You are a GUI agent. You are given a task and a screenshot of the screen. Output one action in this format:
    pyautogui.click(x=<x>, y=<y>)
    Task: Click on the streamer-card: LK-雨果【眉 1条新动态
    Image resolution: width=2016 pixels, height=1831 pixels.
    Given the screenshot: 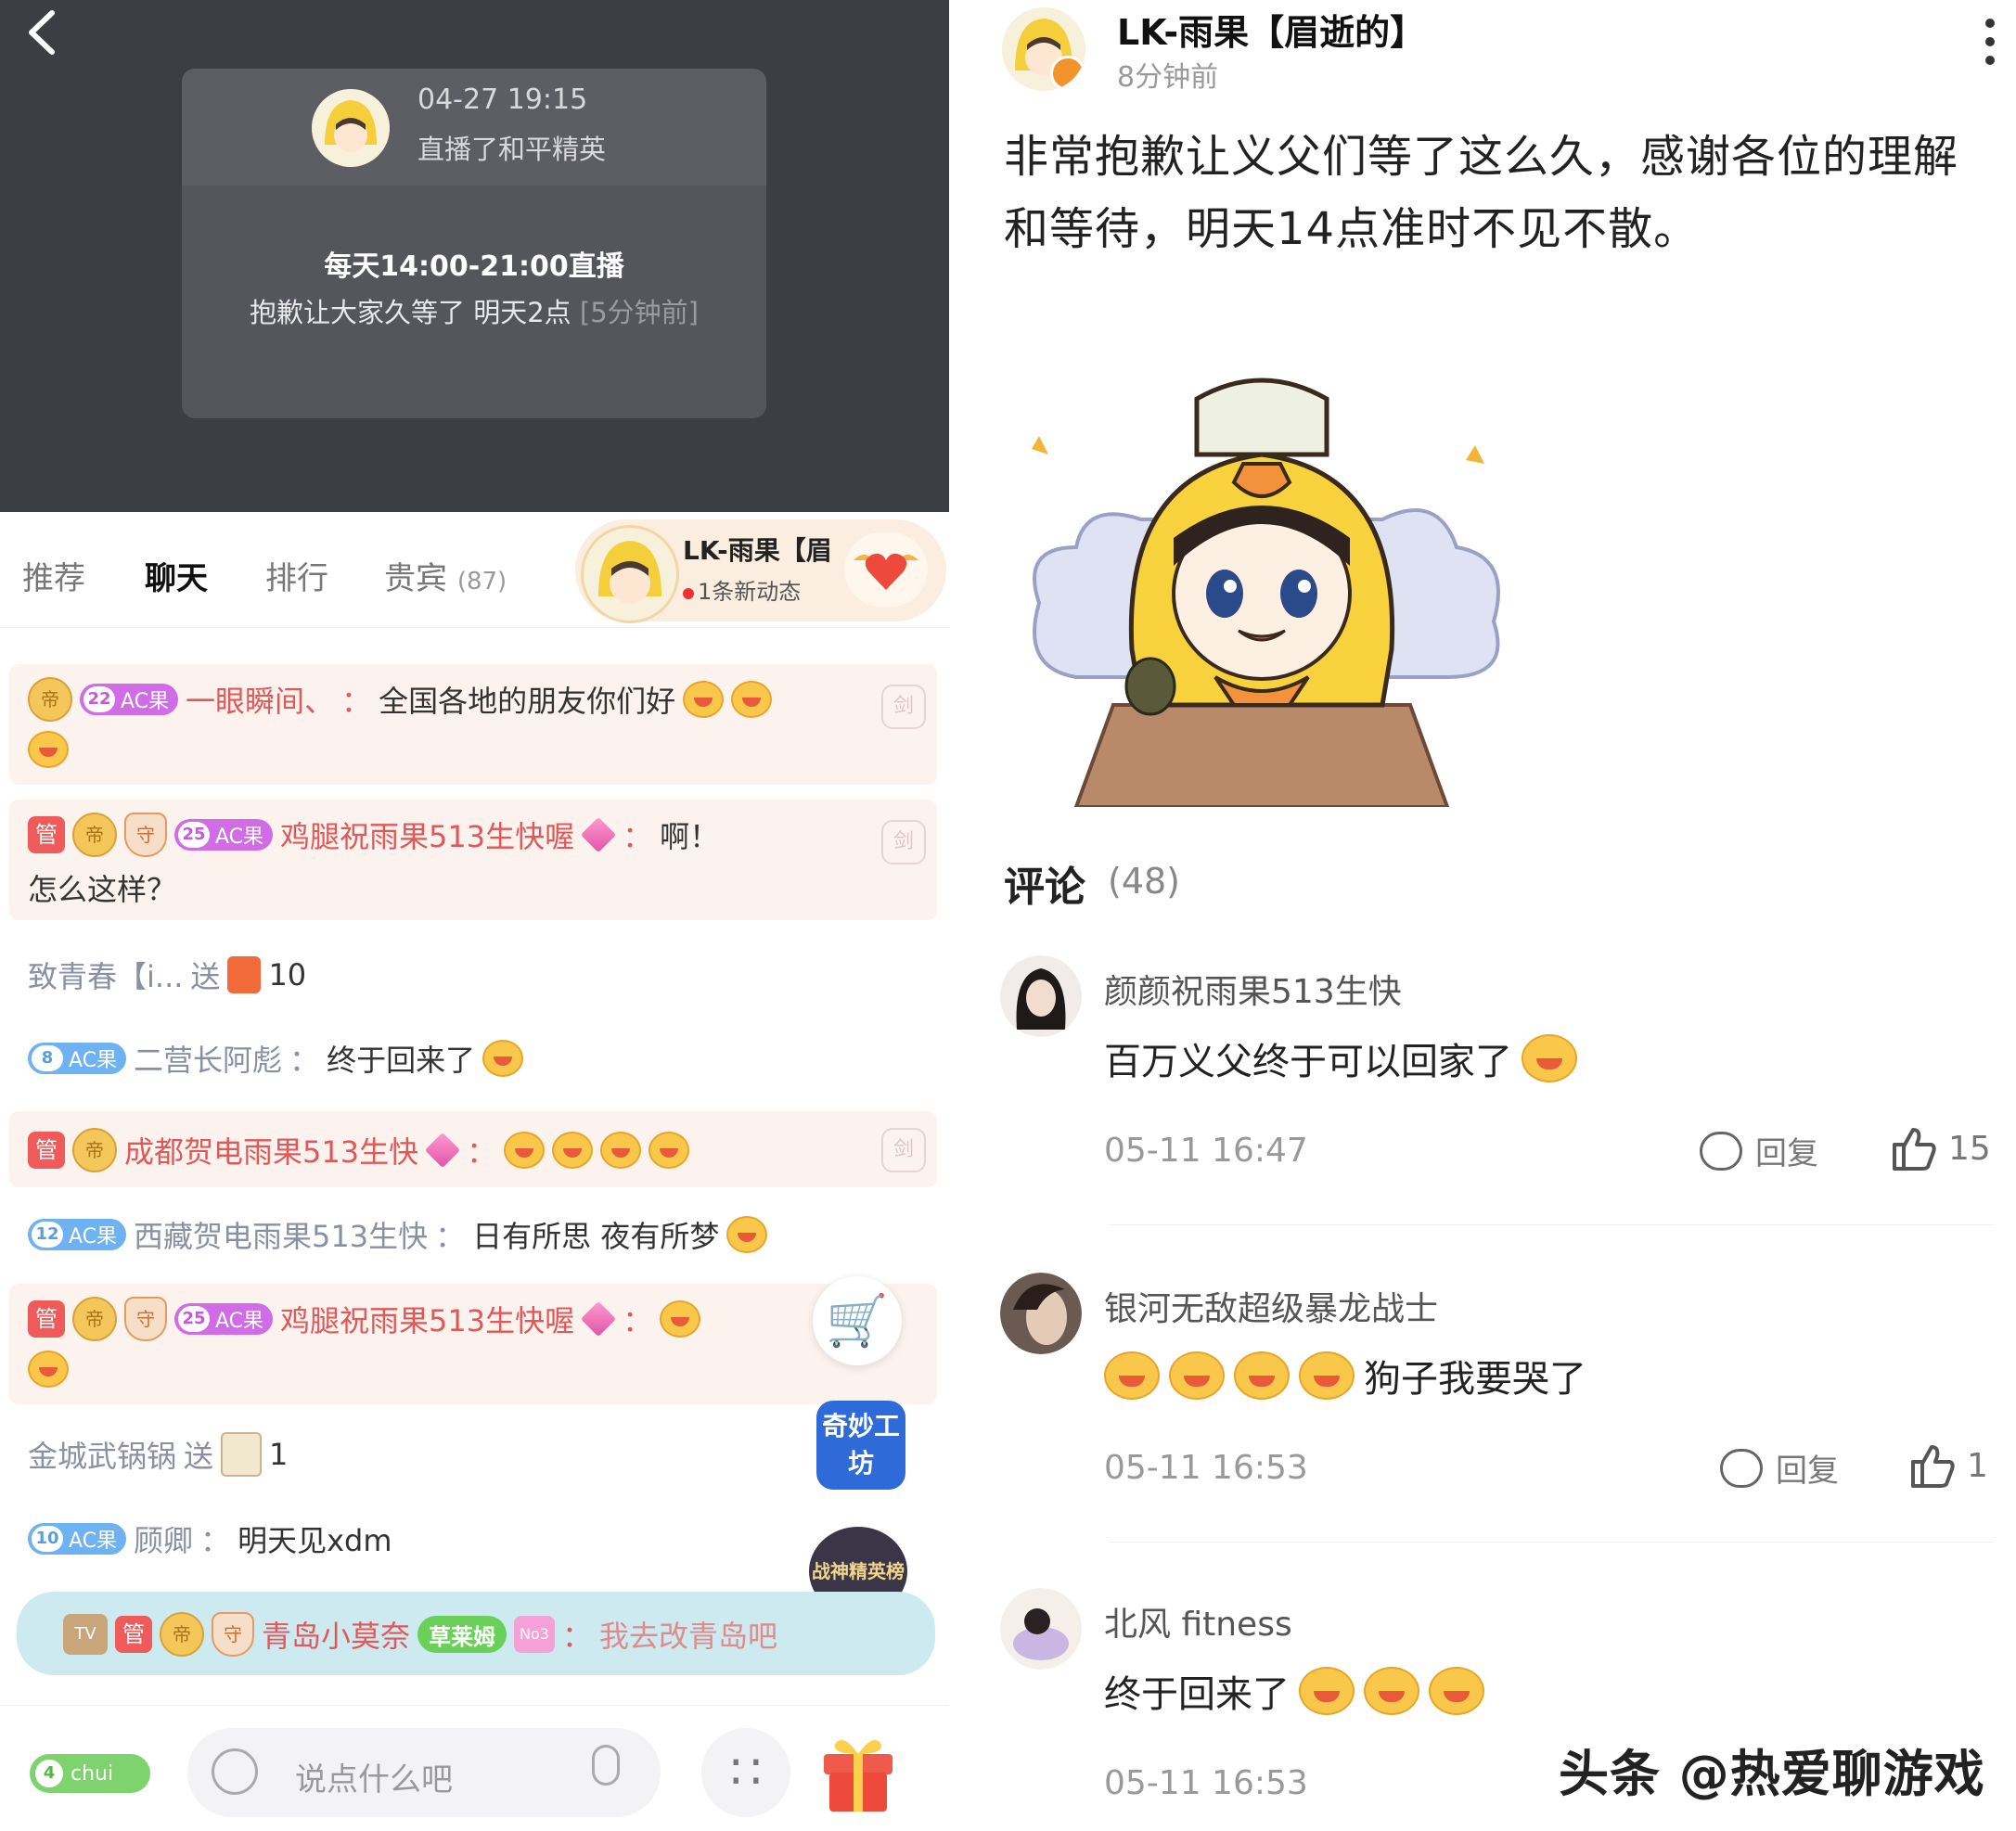 What is the action you would take?
    pyautogui.click(x=760, y=571)
    